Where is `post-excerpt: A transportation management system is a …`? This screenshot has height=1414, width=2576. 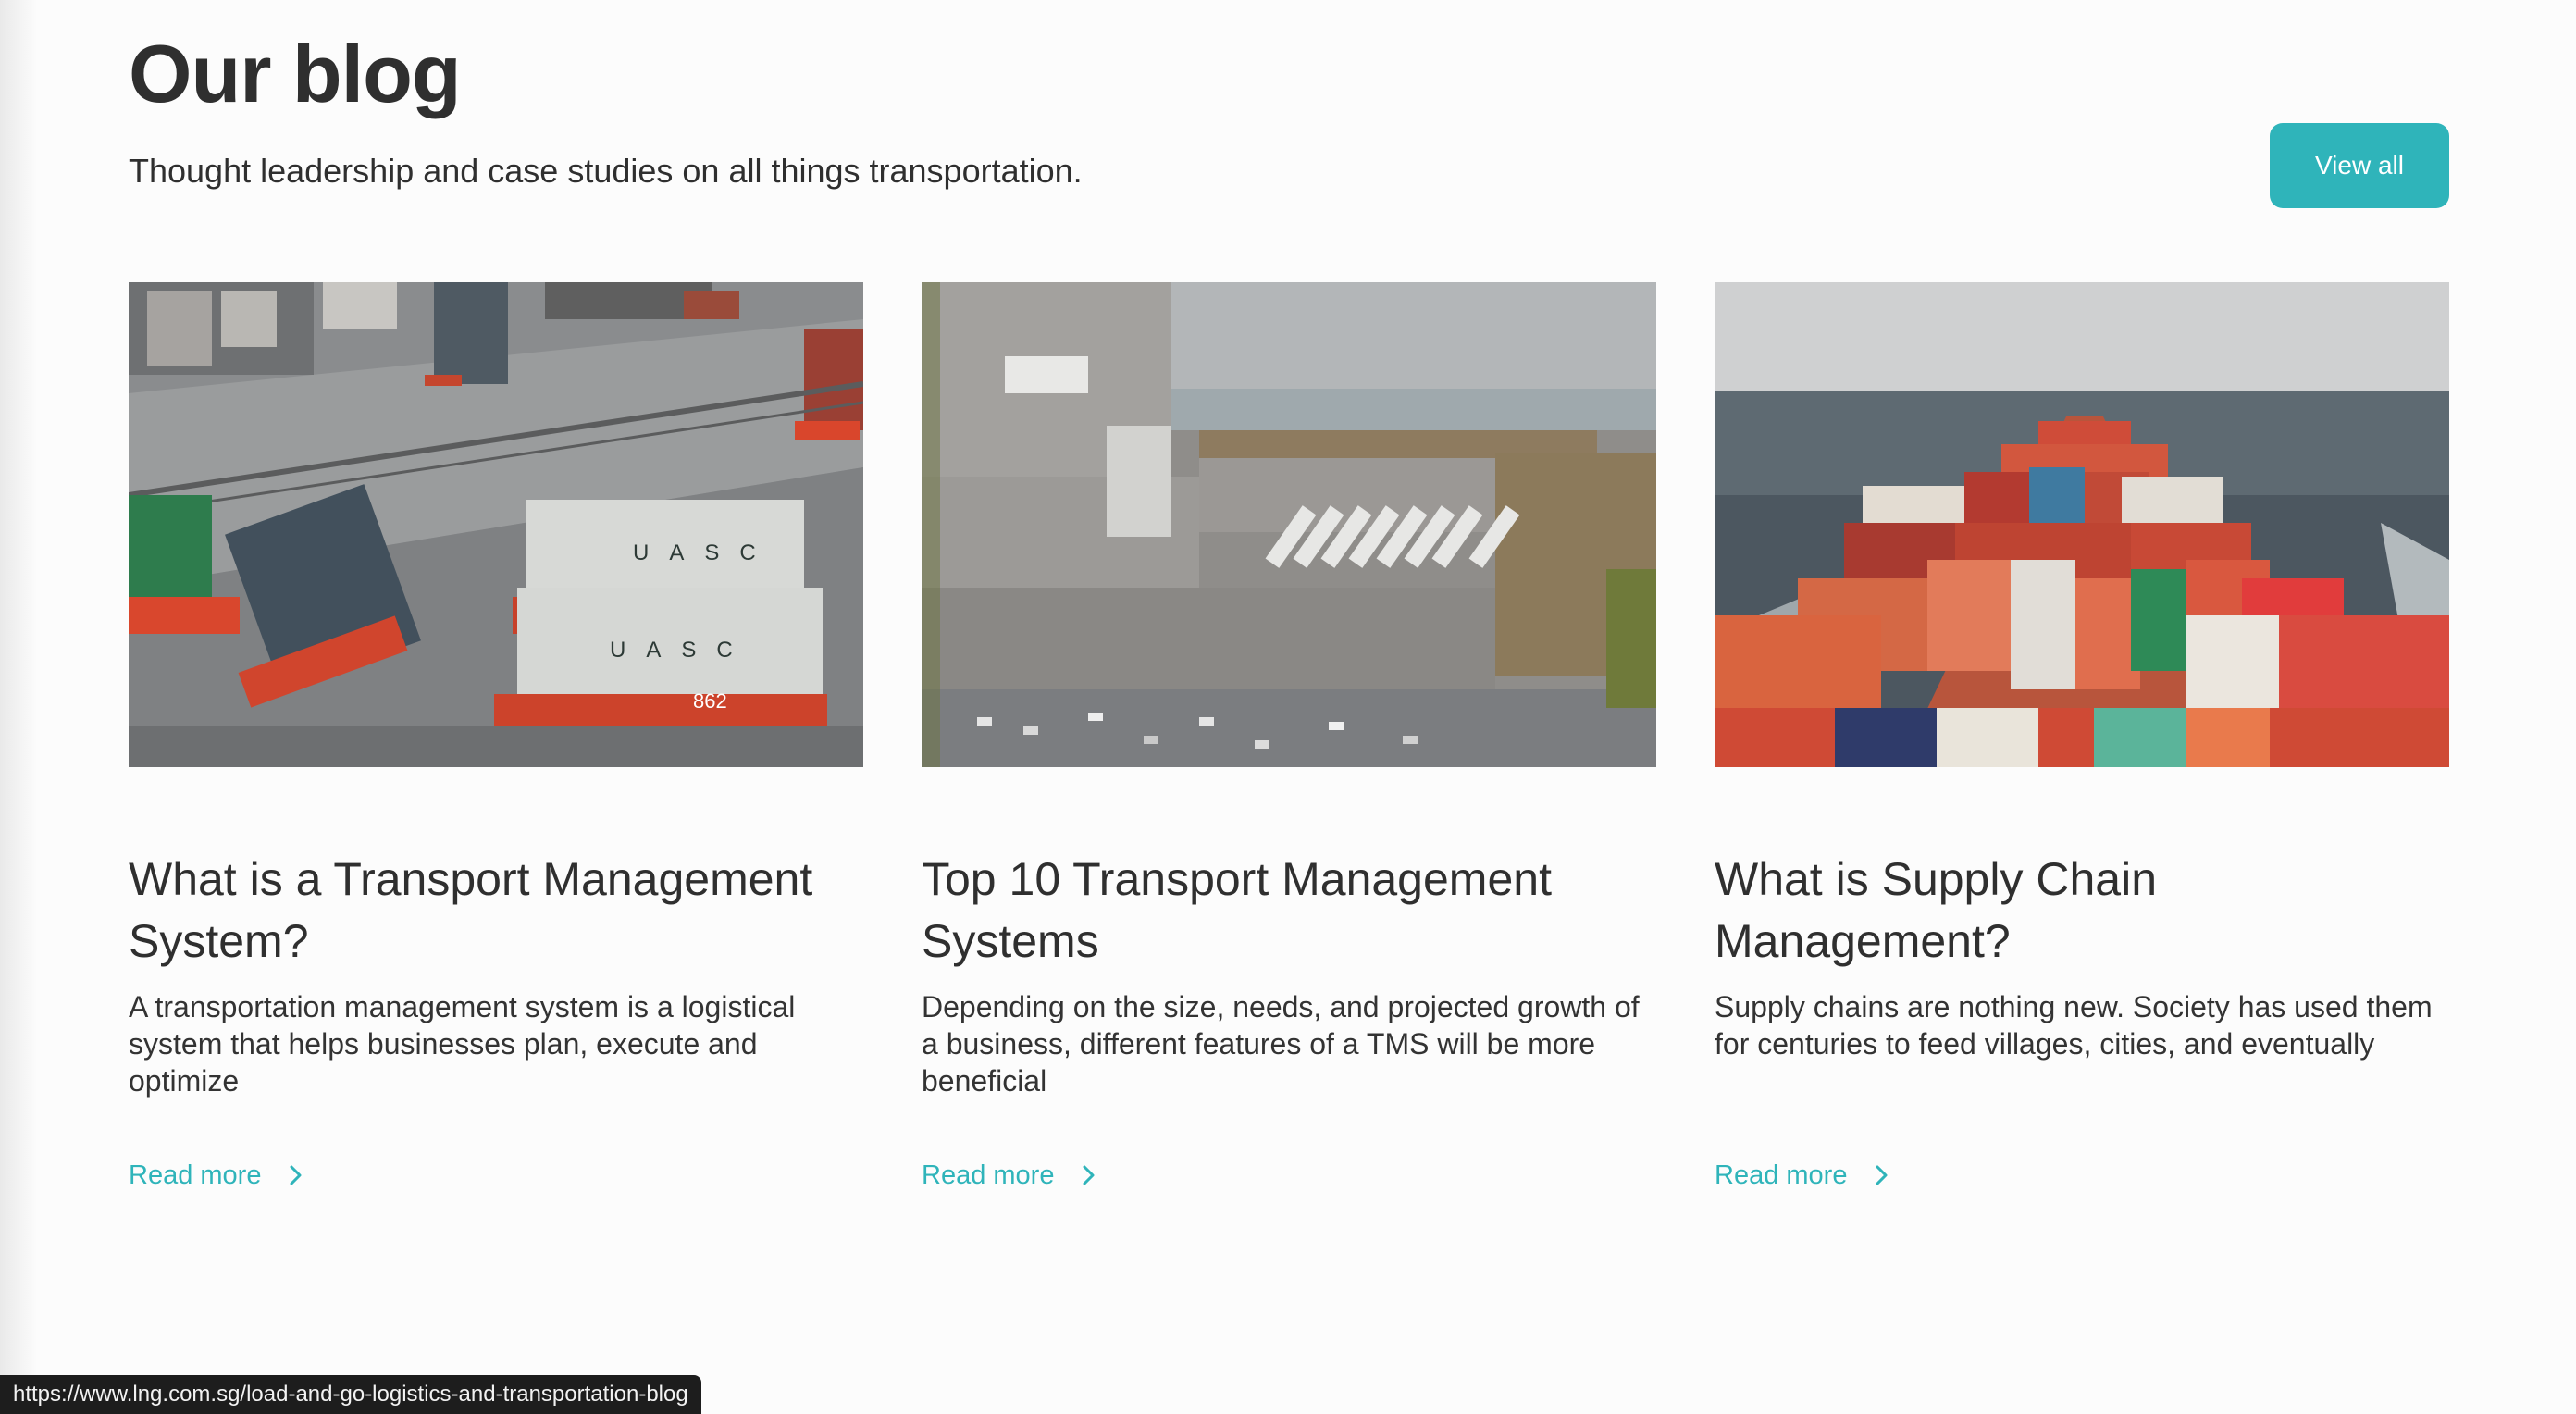 post-excerpt: A transportation management system is a … is located at coordinates (462, 1044).